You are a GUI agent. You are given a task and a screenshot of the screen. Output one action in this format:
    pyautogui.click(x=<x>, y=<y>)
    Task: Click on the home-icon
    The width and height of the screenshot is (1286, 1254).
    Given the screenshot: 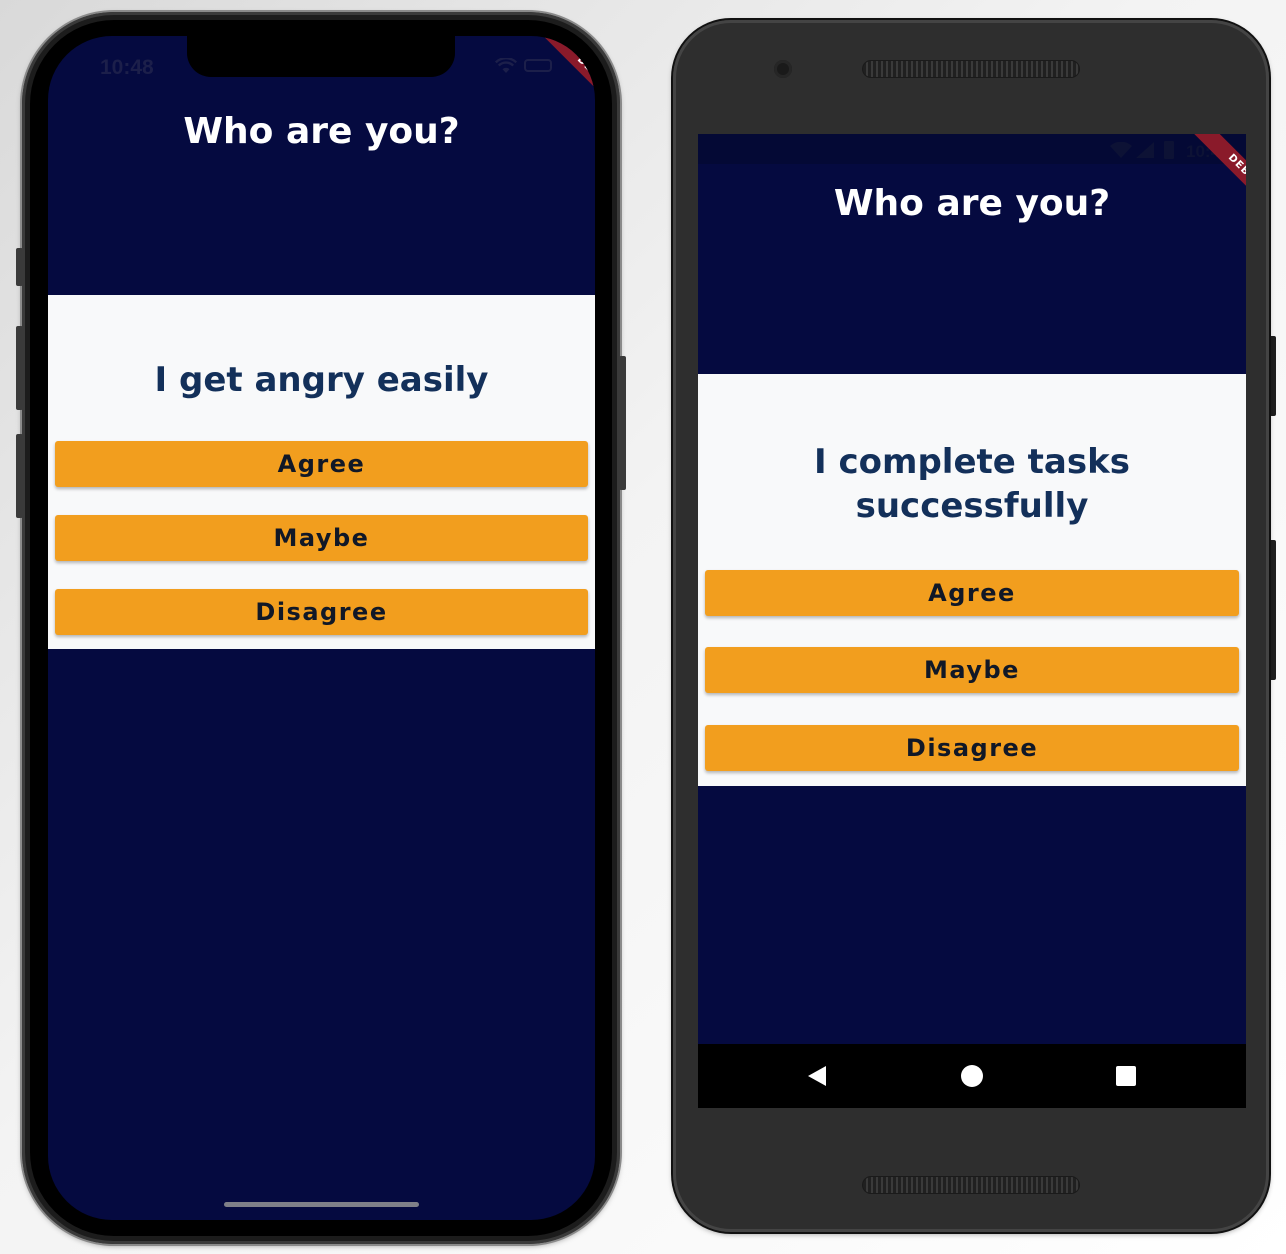 What is the action you would take?
    pyautogui.click(x=972, y=1076)
    